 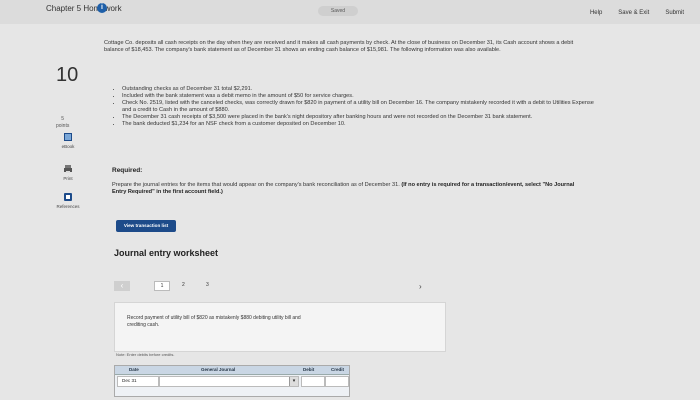 What do you see at coordinates (129, 380) in the screenshot?
I see `date-value: Dec 31` at bounding box center [129, 380].